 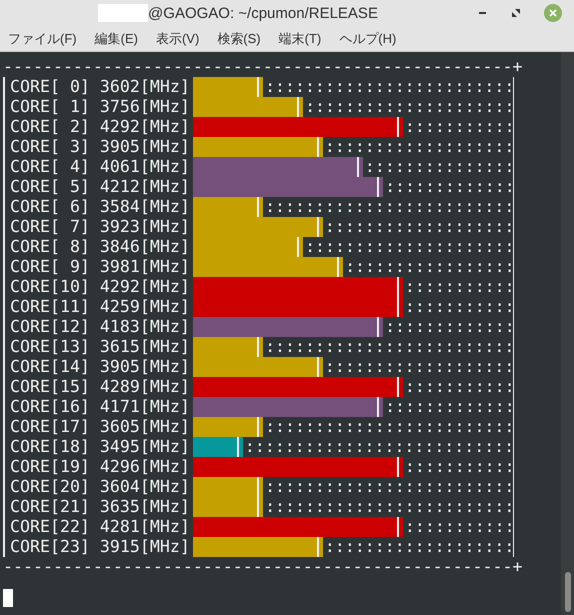 What do you see at coordinates (123, 13) in the screenshot?
I see `redacted-area` at bounding box center [123, 13].